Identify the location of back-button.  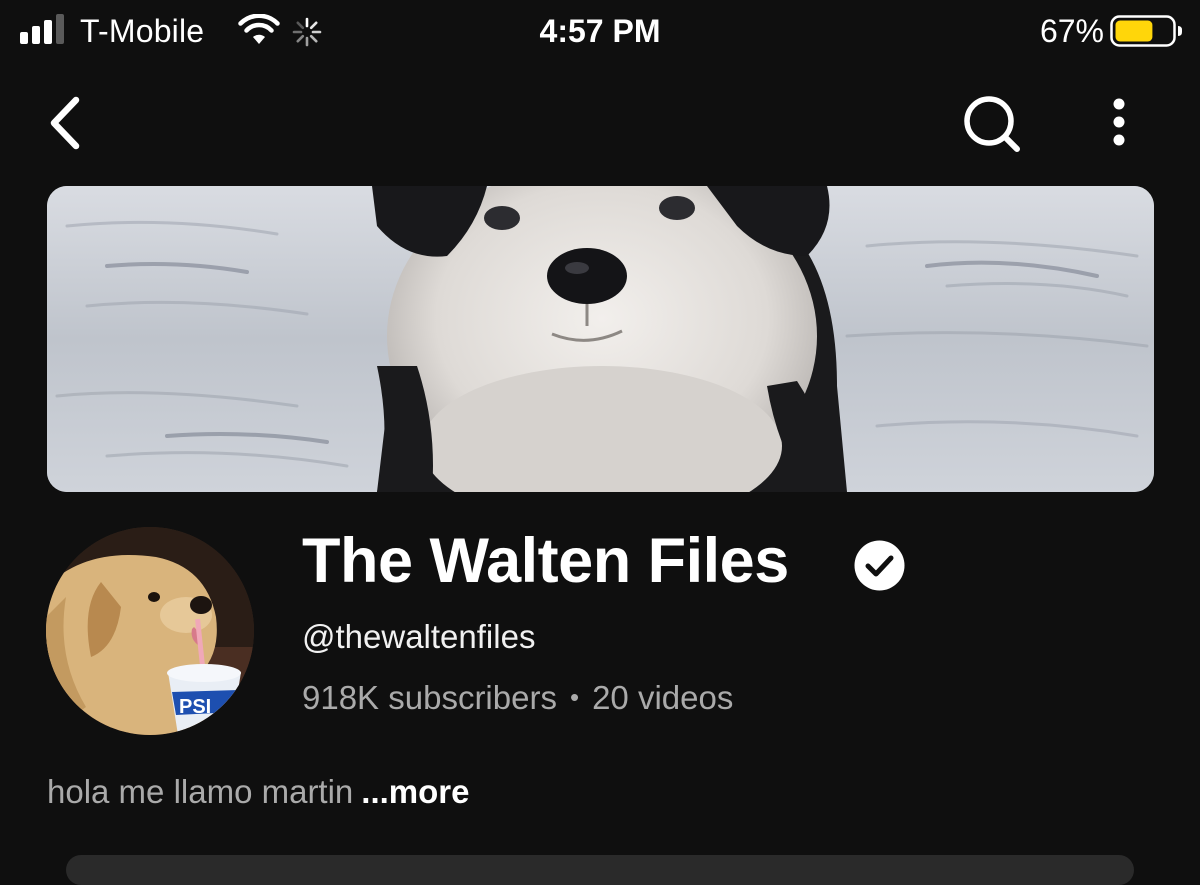
(67, 123).